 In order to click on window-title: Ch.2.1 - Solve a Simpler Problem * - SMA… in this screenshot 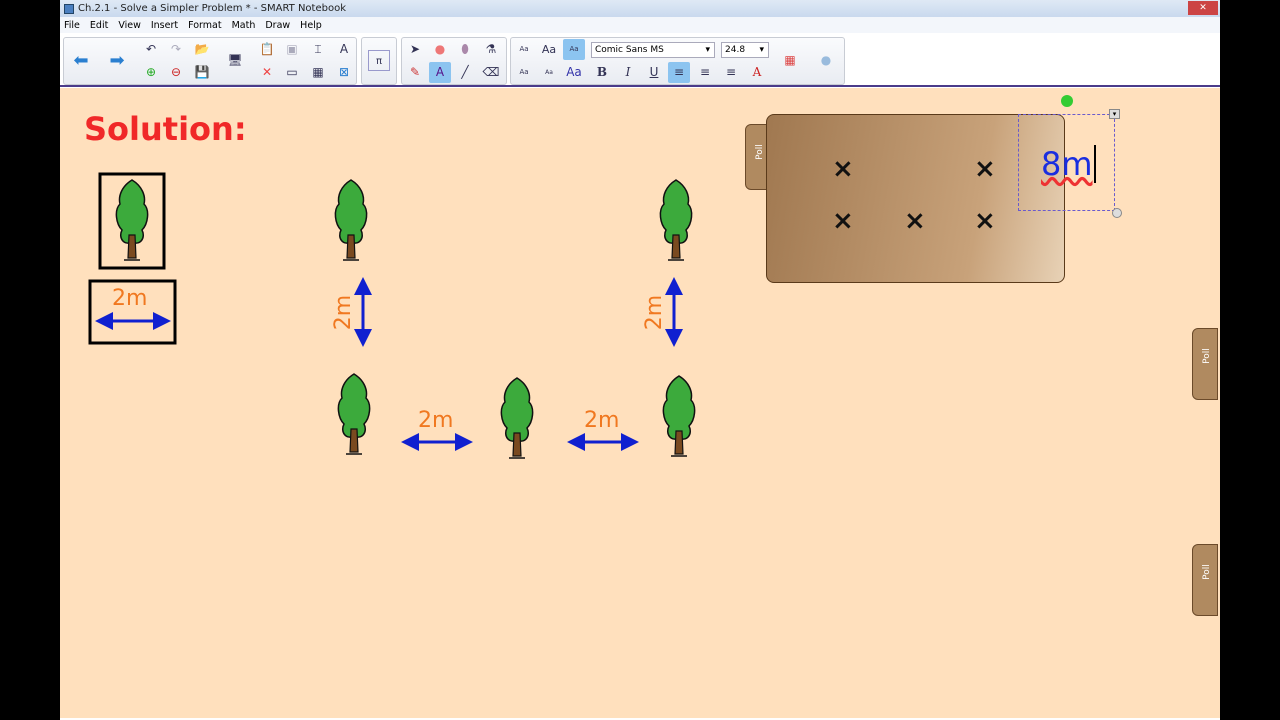, I will do `click(212, 8)`.